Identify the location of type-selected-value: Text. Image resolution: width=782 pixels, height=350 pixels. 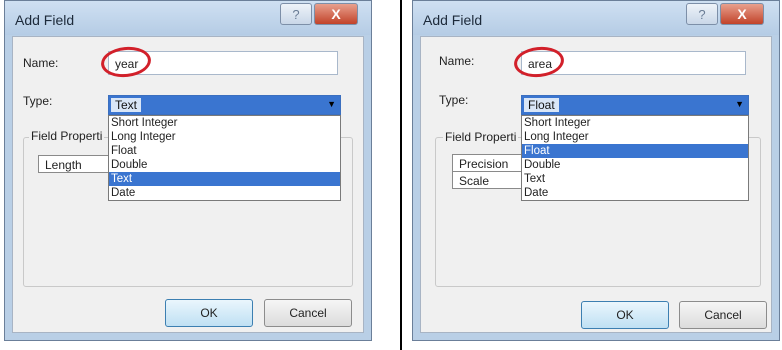
(126, 105).